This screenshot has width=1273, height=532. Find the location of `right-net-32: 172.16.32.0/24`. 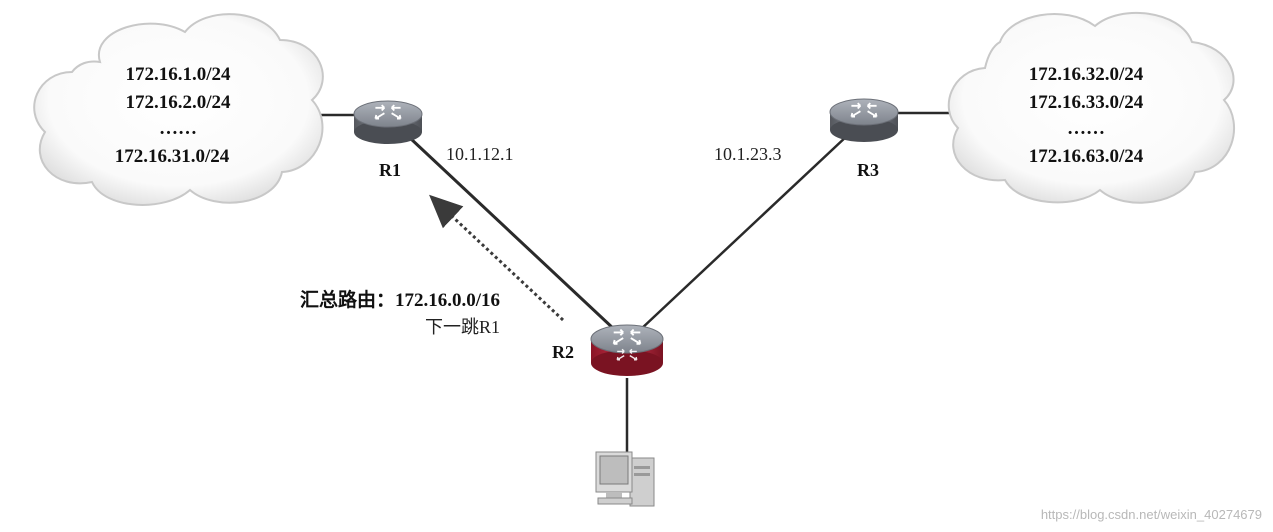

right-net-32: 172.16.32.0/24 is located at coordinates (1086, 74).